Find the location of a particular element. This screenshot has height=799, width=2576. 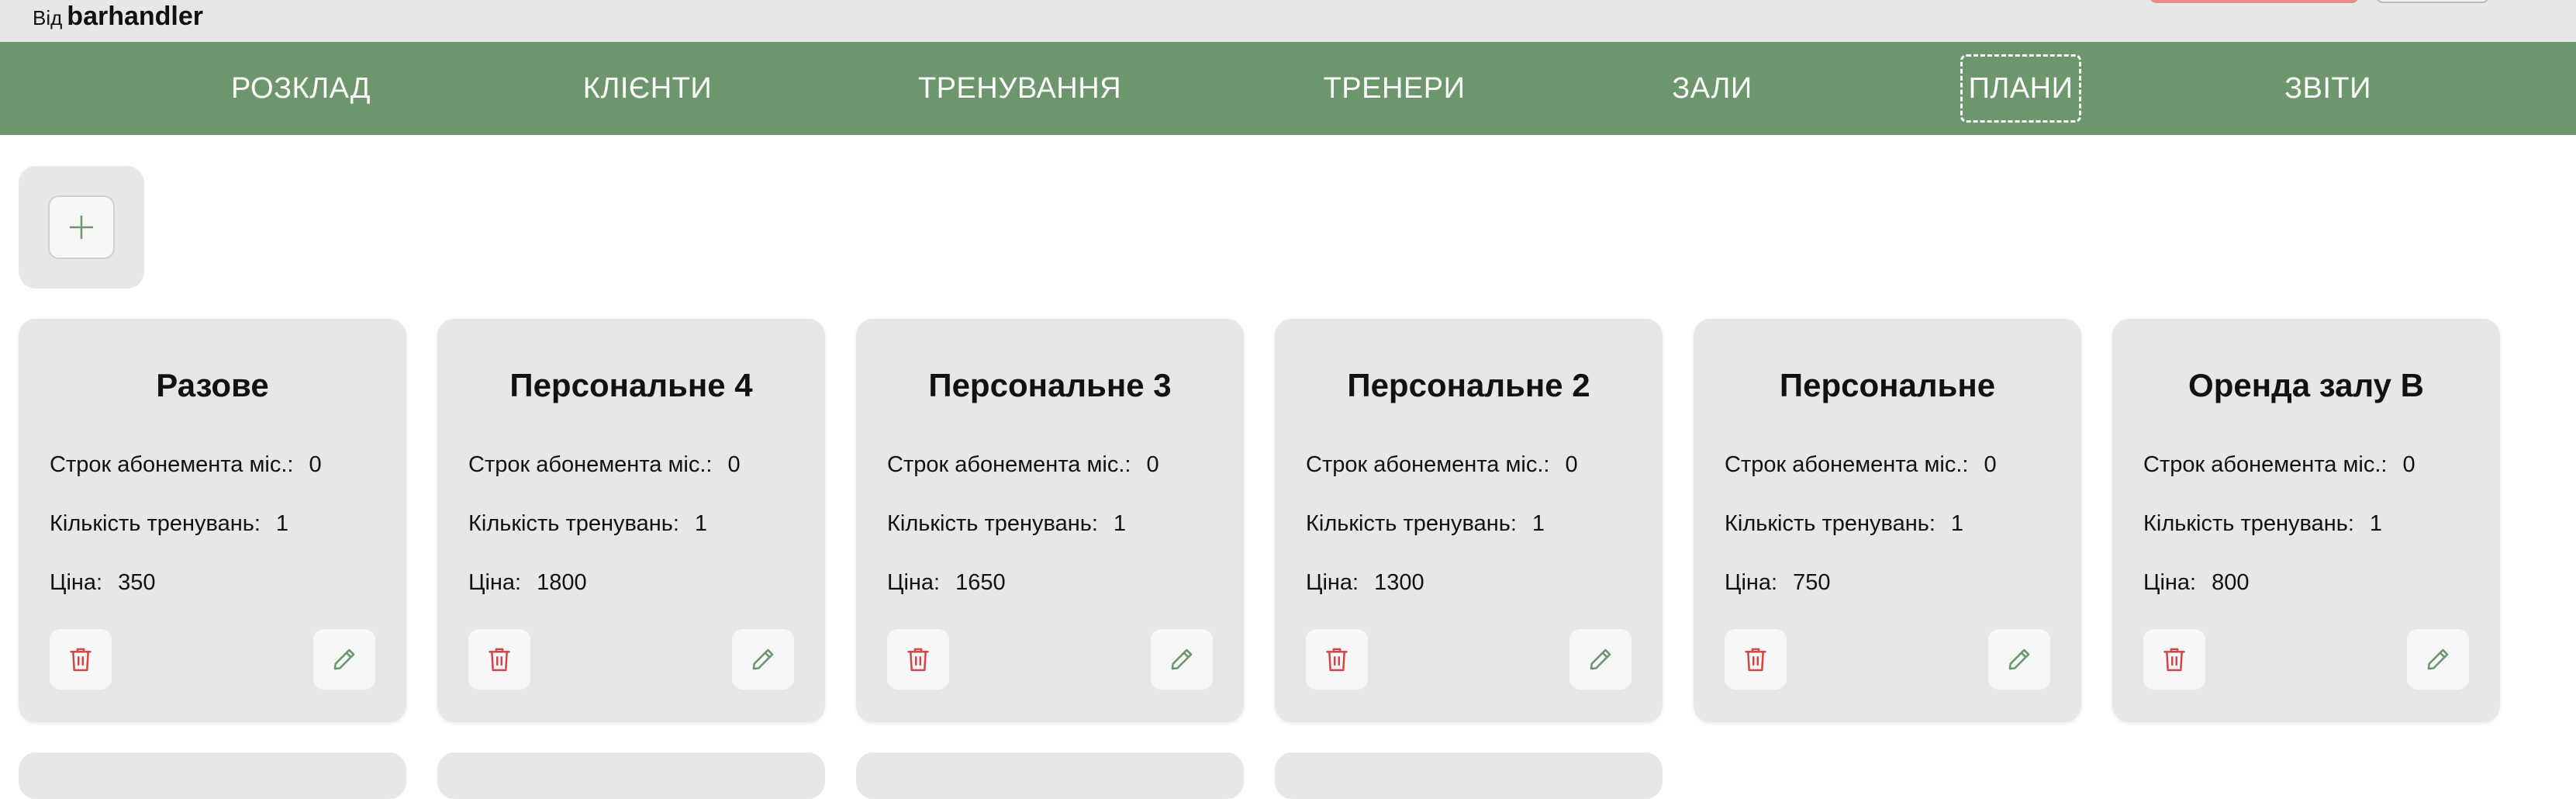

plan-card is located at coordinates (1050, 776).